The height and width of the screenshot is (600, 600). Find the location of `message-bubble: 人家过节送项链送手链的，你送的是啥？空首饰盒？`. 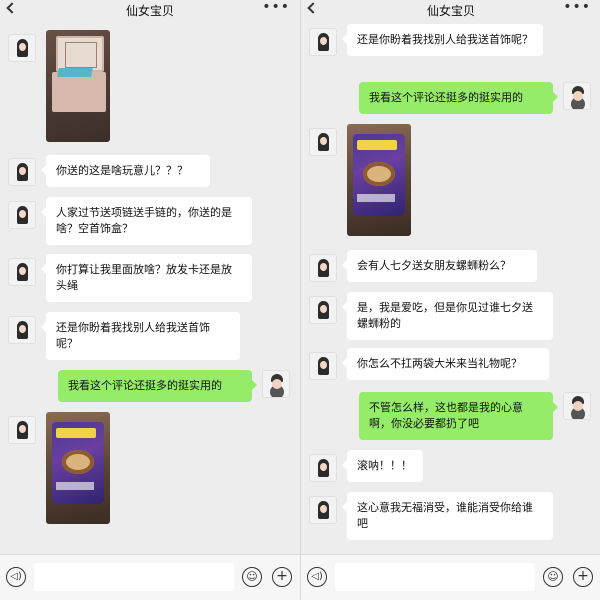

message-bubble: 人家过节送项链送手链的，你送的是啥？空首饰盒？ is located at coordinates (146, 221).